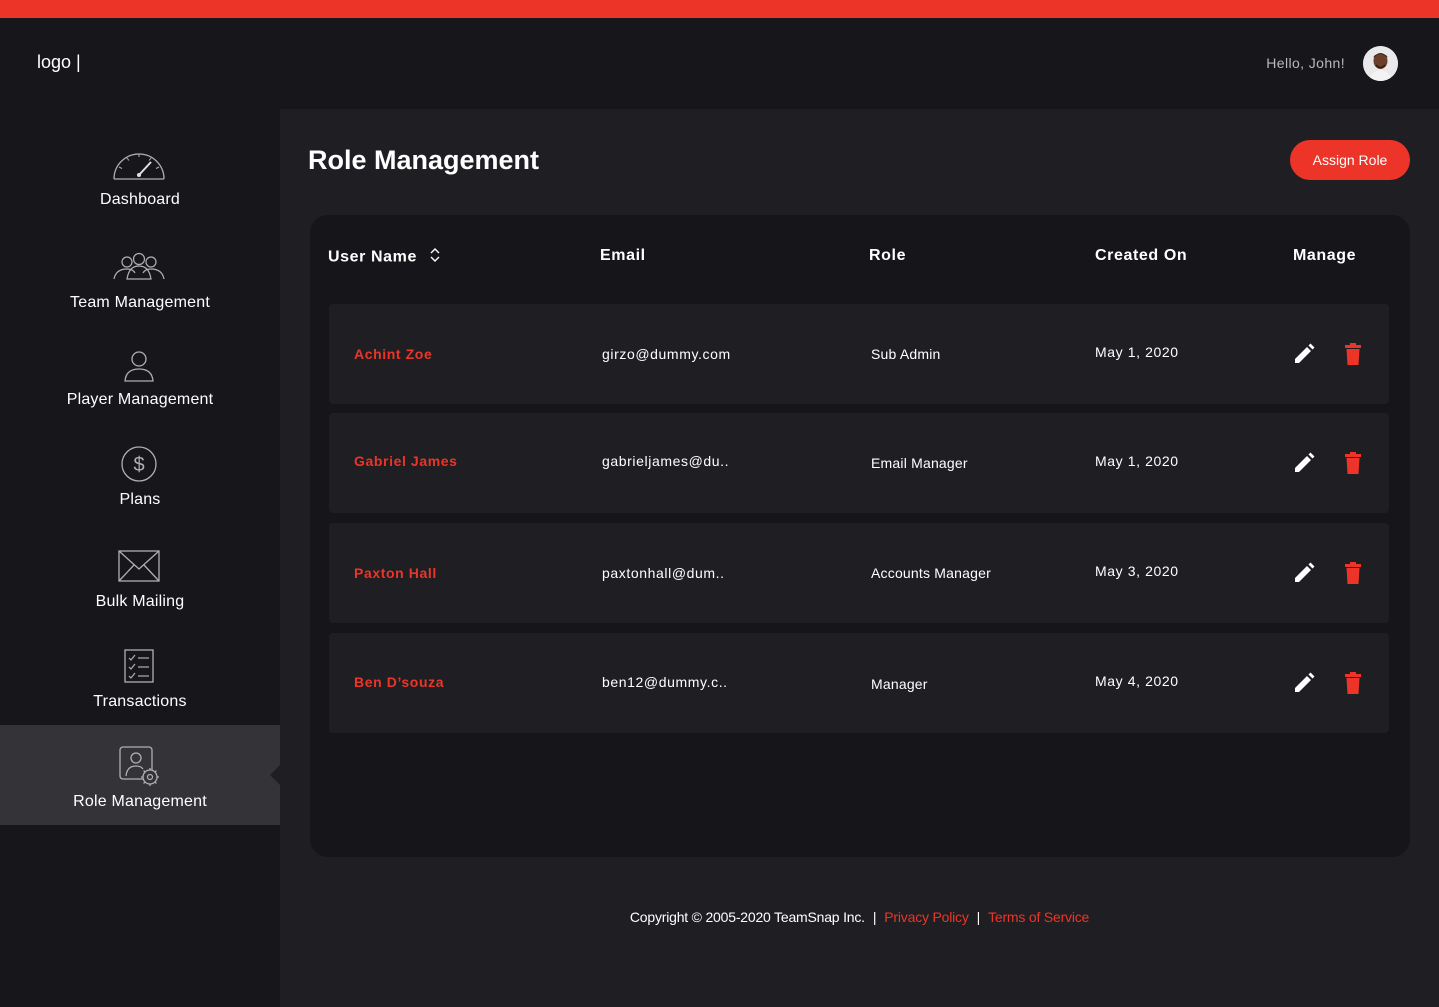 This screenshot has width=1439, height=1007. What do you see at coordinates (395, 573) in the screenshot?
I see `user-name: Paxton Hall` at bounding box center [395, 573].